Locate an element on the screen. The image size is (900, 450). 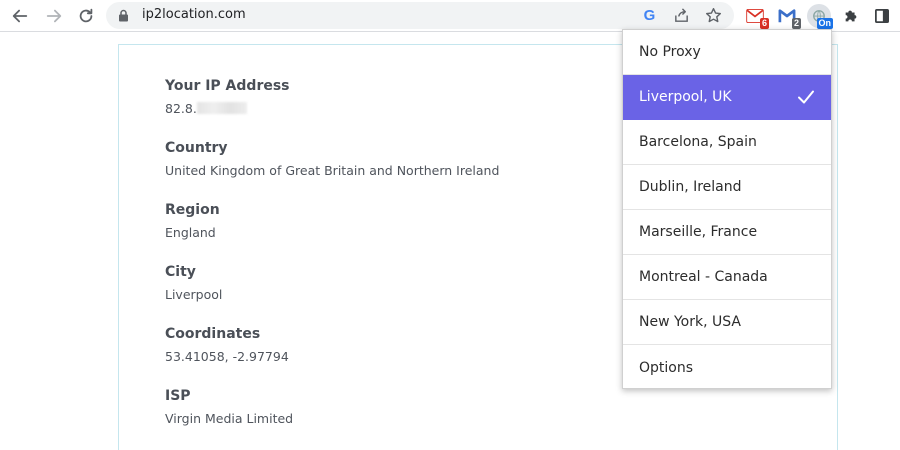
ip-address-value: 82.8. is located at coordinates (181, 108).